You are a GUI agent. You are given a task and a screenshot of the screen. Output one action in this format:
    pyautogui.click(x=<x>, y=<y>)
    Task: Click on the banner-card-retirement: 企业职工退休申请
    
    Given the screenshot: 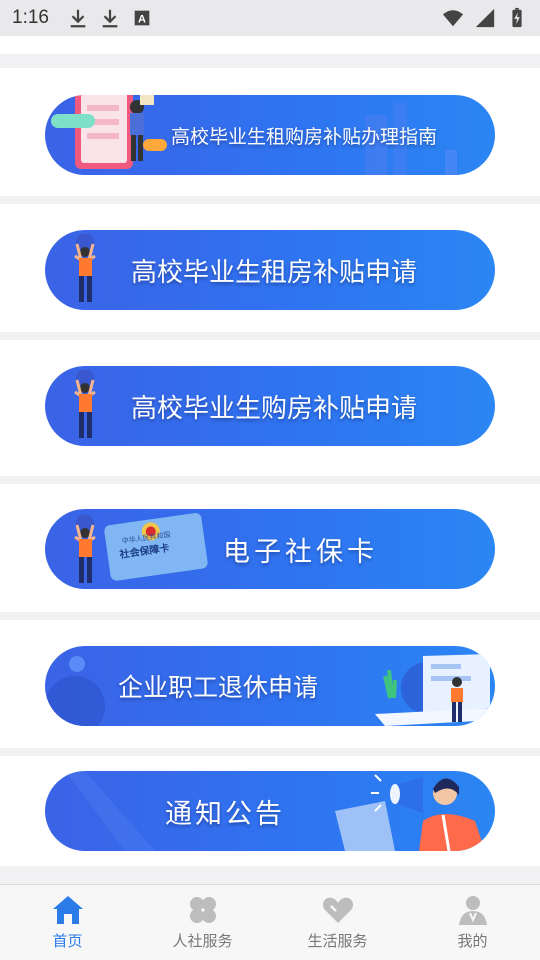 What is the action you would take?
    pyautogui.click(x=270, y=684)
    